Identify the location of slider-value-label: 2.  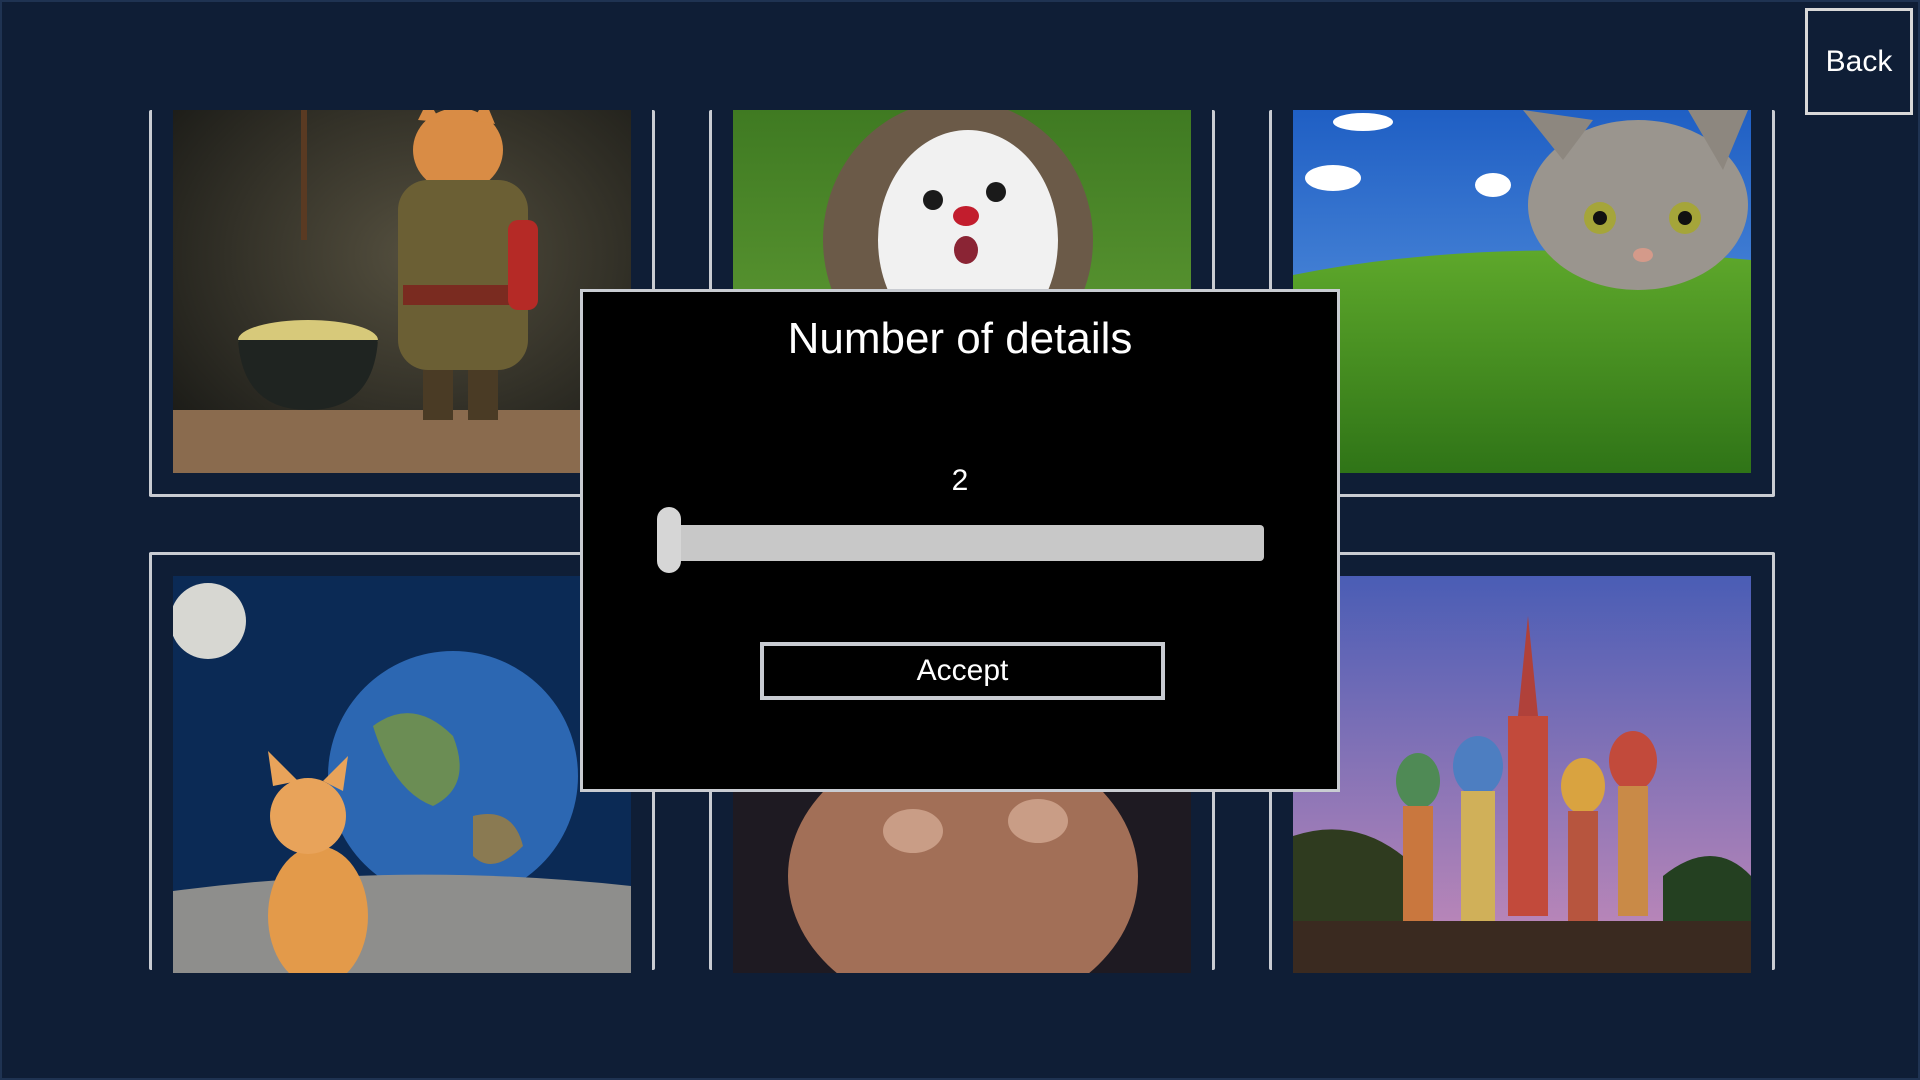
(960, 480).